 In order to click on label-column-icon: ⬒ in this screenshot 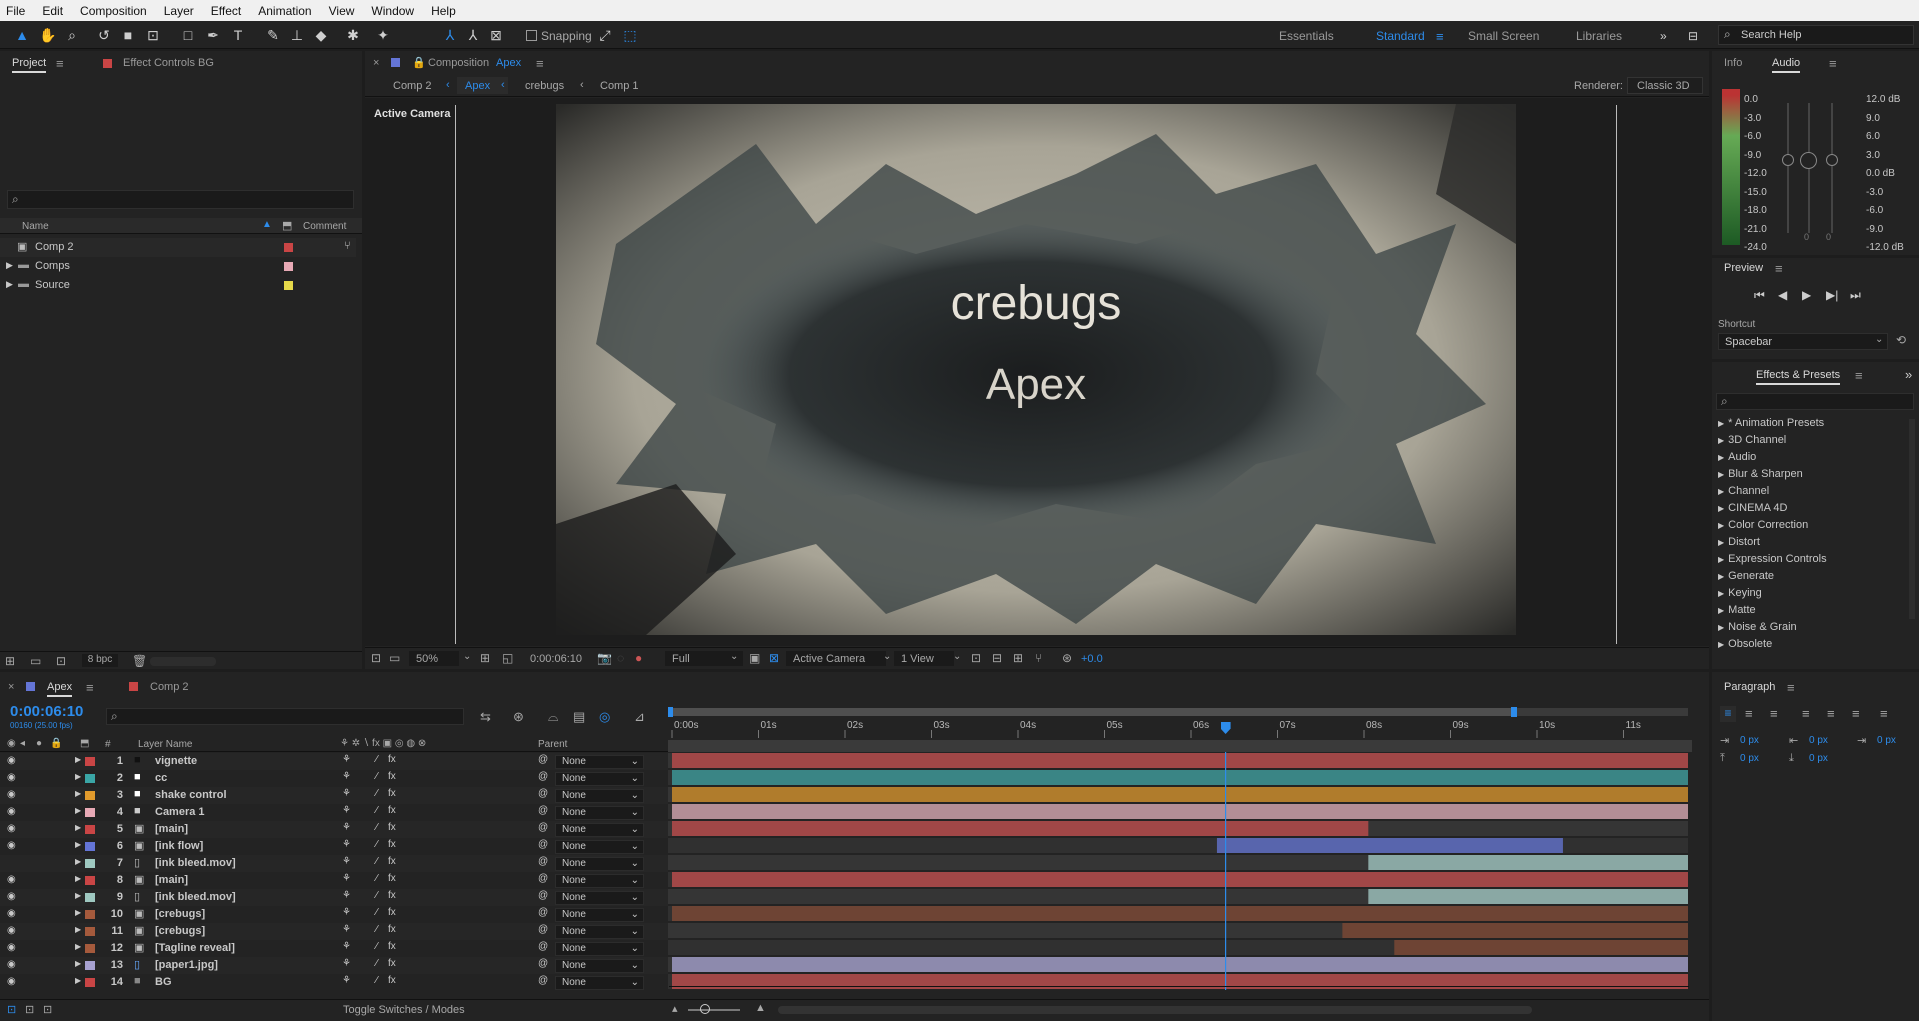, I will do `click(287, 225)`.